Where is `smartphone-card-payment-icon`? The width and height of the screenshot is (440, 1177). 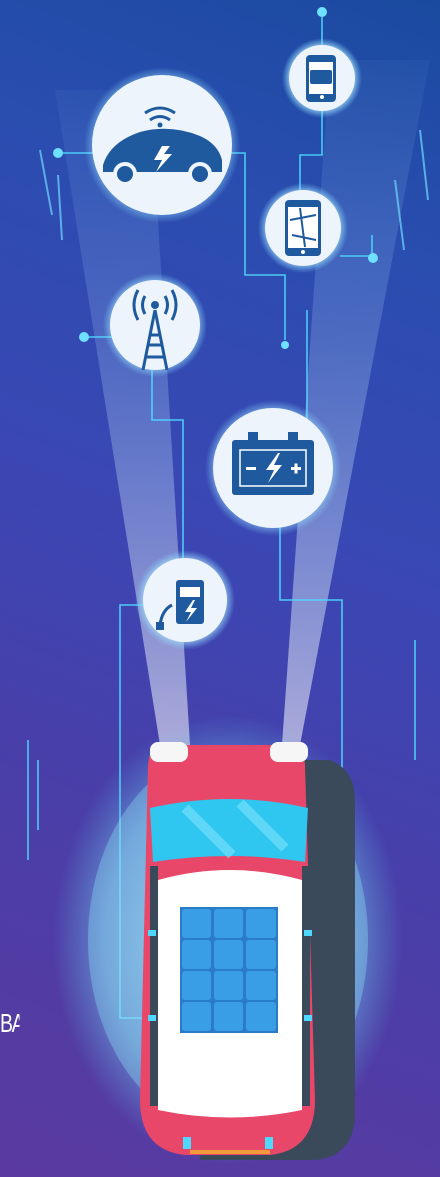 smartphone-card-payment-icon is located at coordinates (322, 78).